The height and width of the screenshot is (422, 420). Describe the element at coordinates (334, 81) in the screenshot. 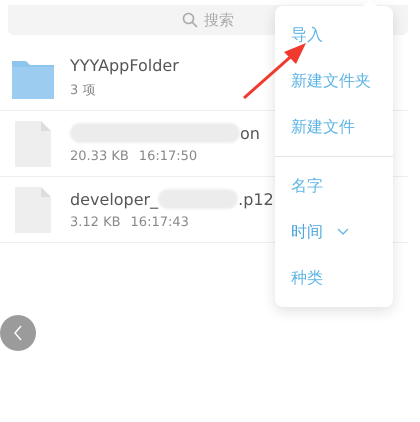

I see `menu-item: 新建文件夹` at that location.